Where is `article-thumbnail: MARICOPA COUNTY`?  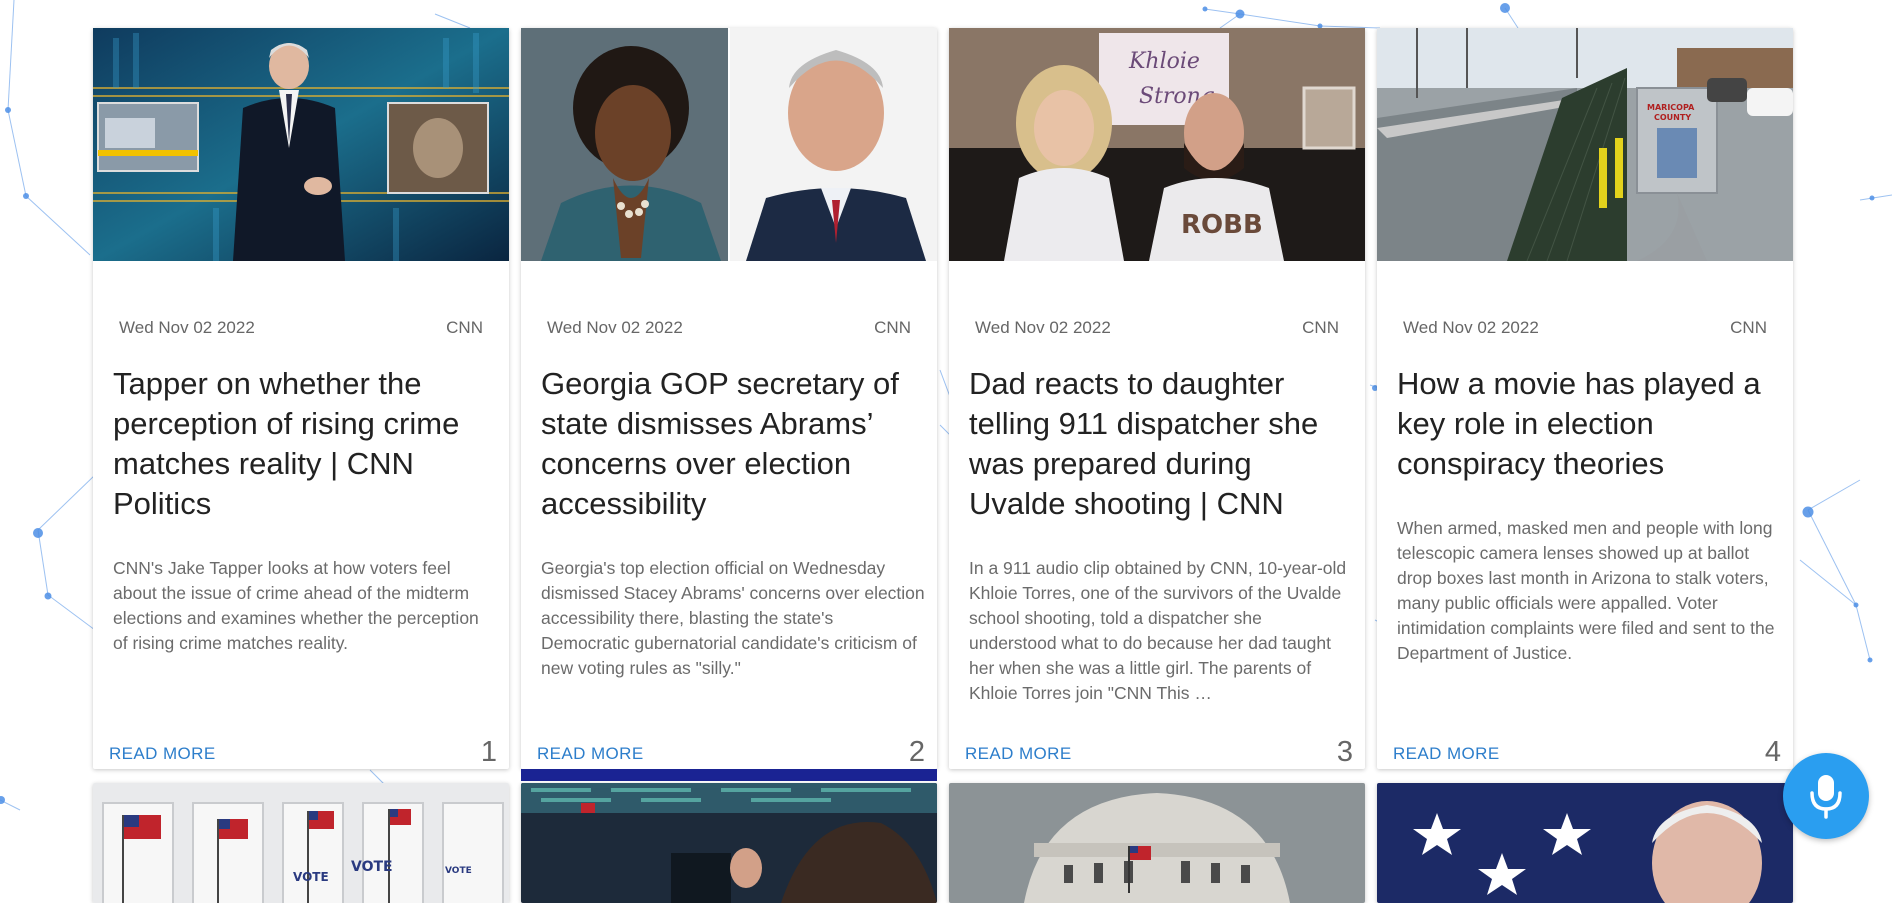
article-thumbnail: MARICOPA COUNTY is located at coordinates (1585, 144).